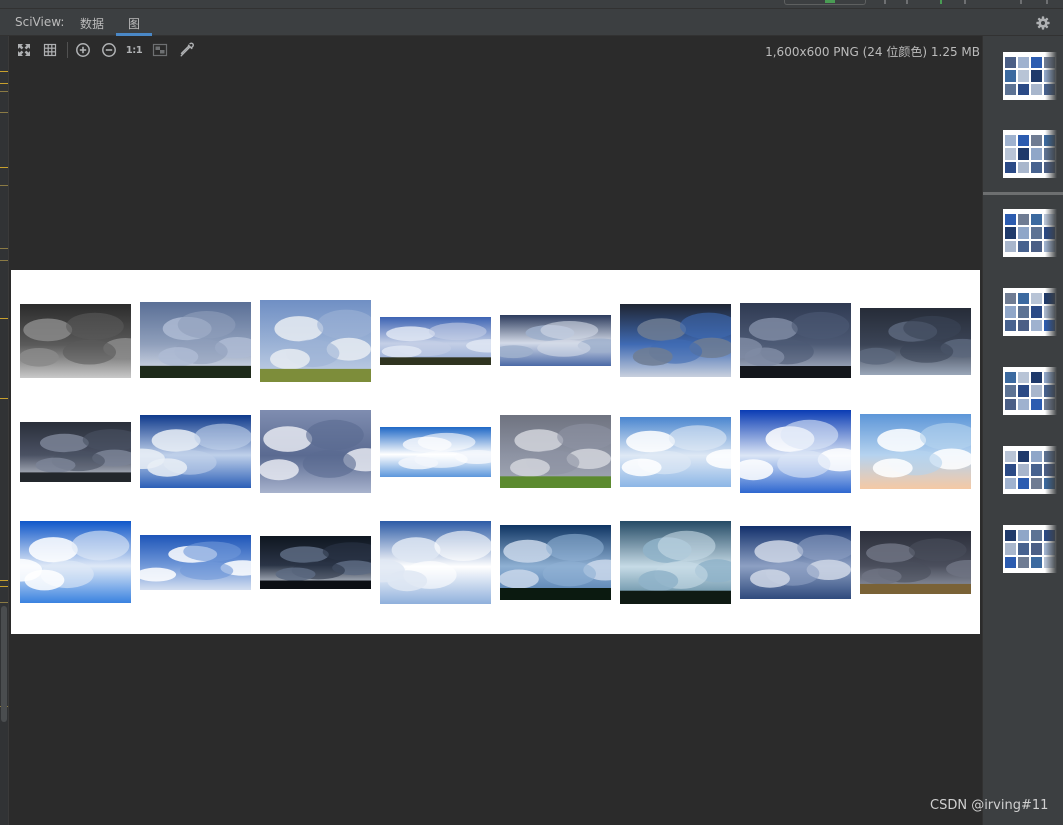 This screenshot has width=1063, height=825. I want to click on zoom-out-button, so click(109, 50).